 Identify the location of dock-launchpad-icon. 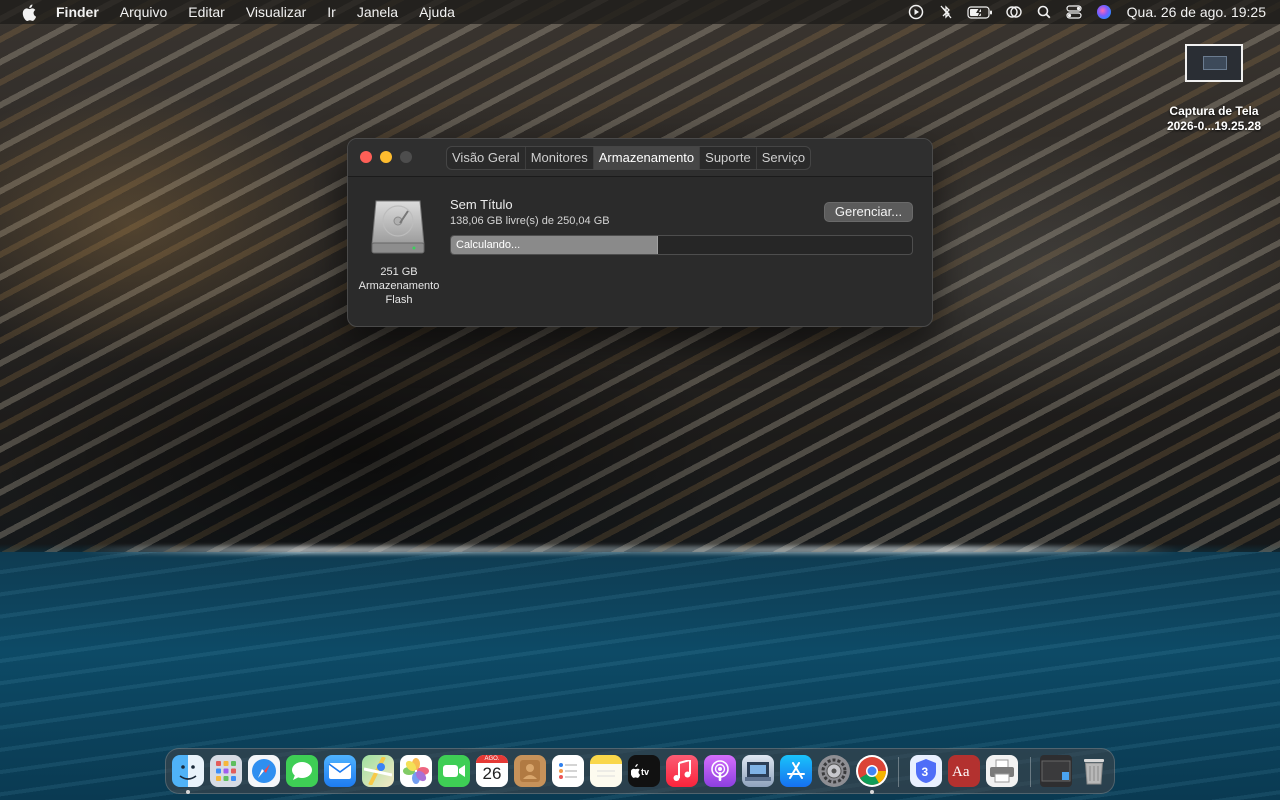
(226, 771).